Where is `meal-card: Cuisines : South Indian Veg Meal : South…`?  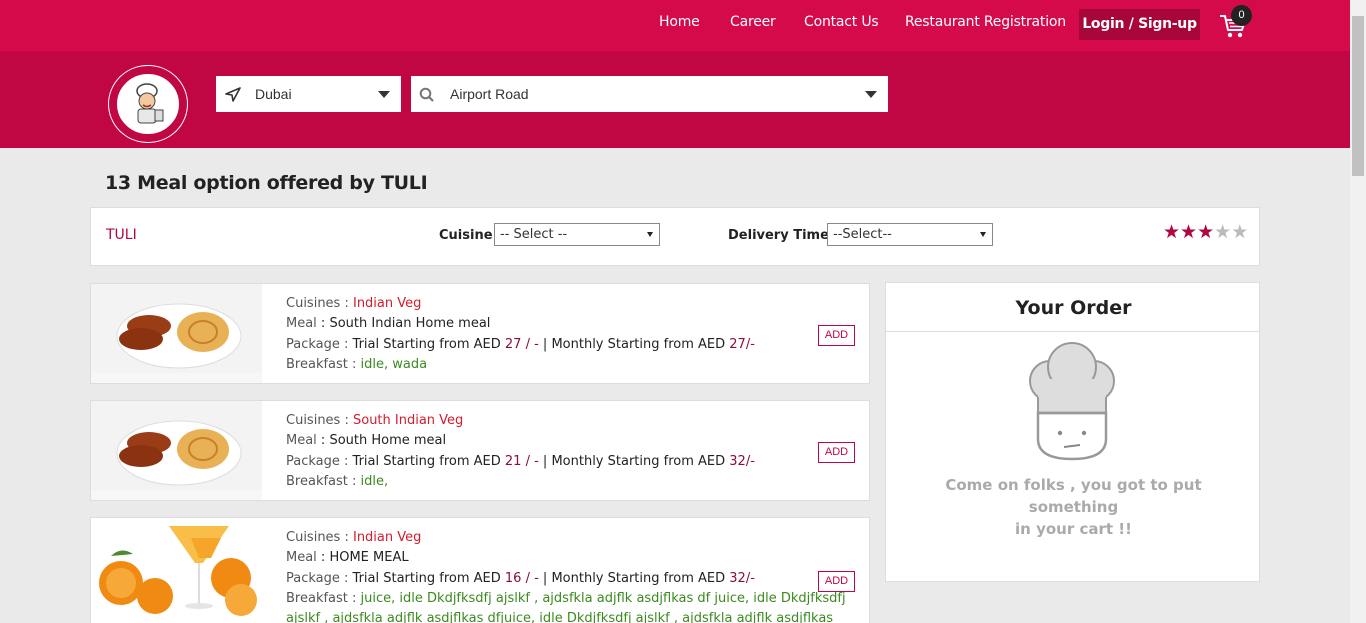 meal-card: Cuisines : South Indian Veg Meal : South… is located at coordinates (480, 450).